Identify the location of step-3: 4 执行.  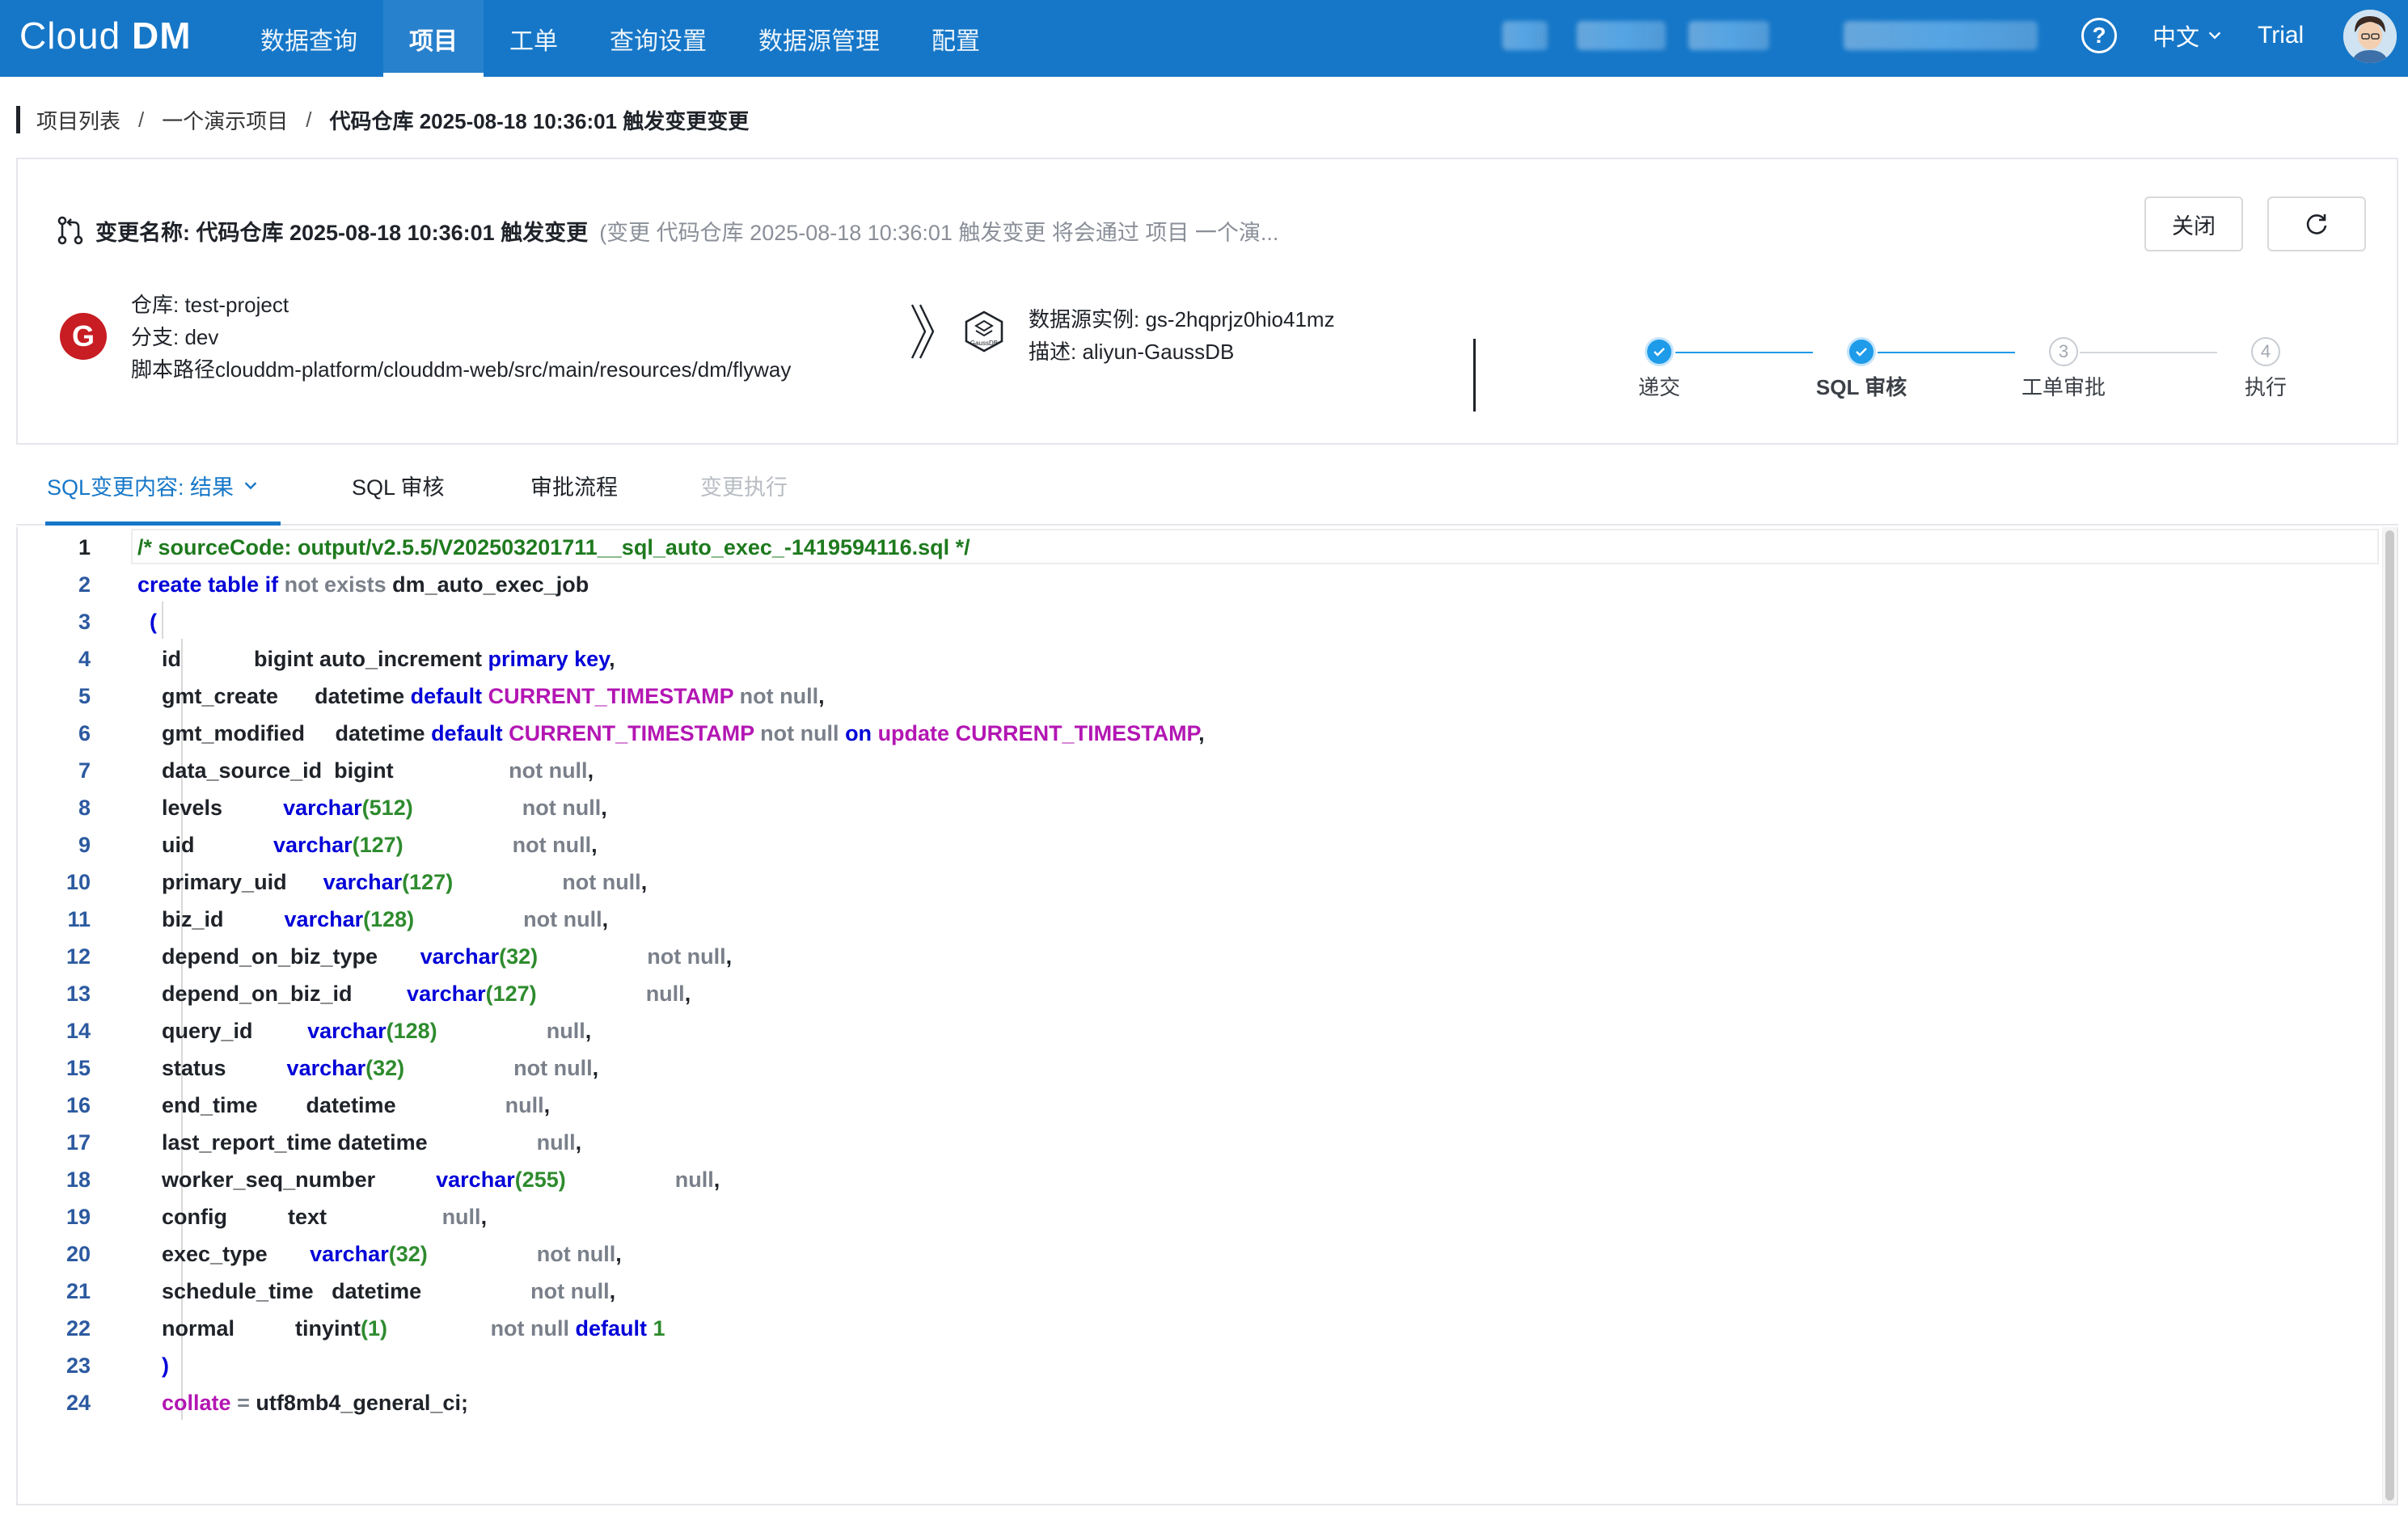
(2266, 369).